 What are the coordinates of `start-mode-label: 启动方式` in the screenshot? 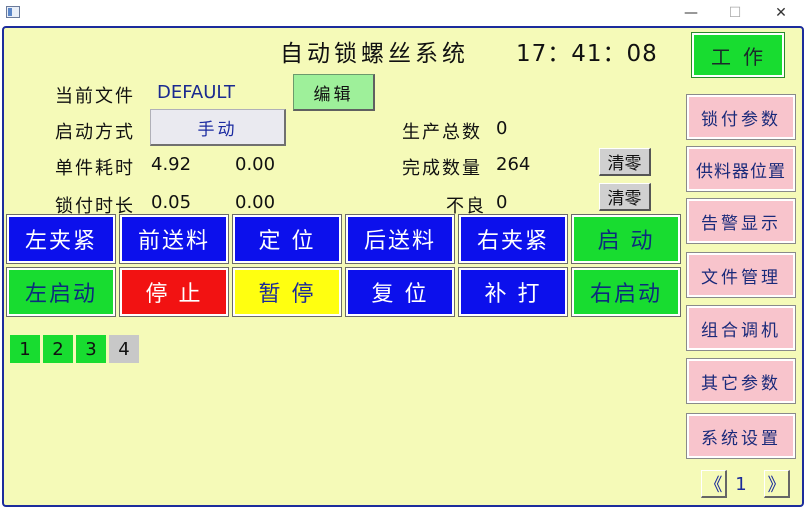 It's located at (95, 132).